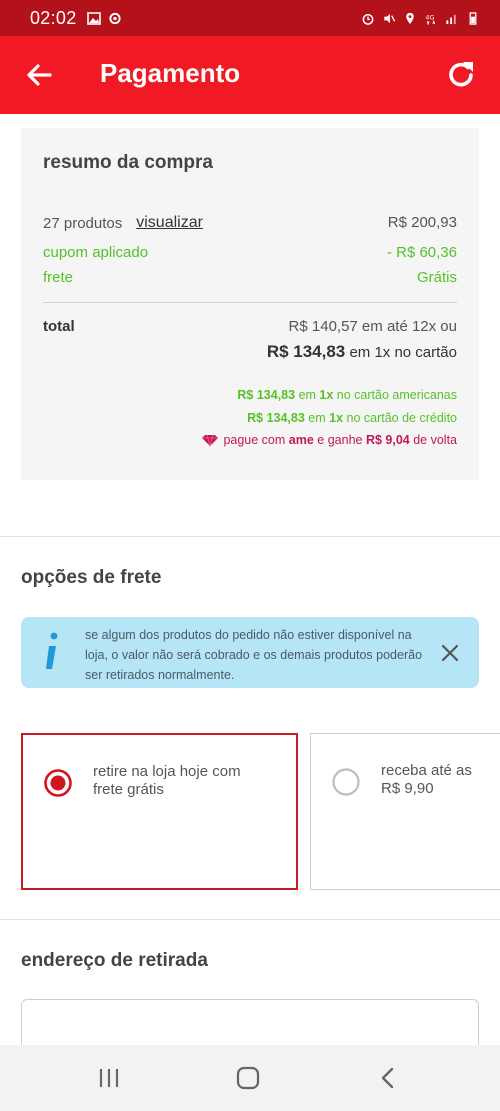 This screenshot has width=500, height=1111. I want to click on total-value: R$ 134,83, so click(306, 351).